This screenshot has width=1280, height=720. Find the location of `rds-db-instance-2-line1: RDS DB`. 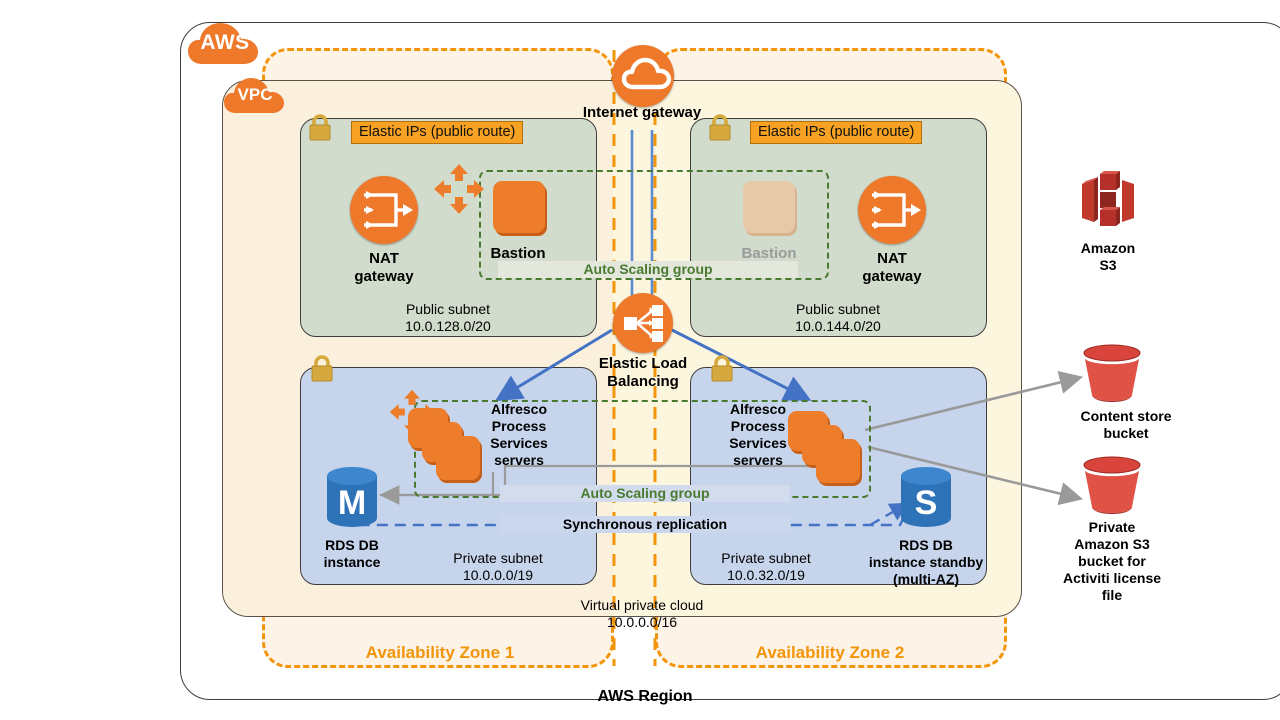

rds-db-instance-2-line1: RDS DB is located at coordinates (926, 545).